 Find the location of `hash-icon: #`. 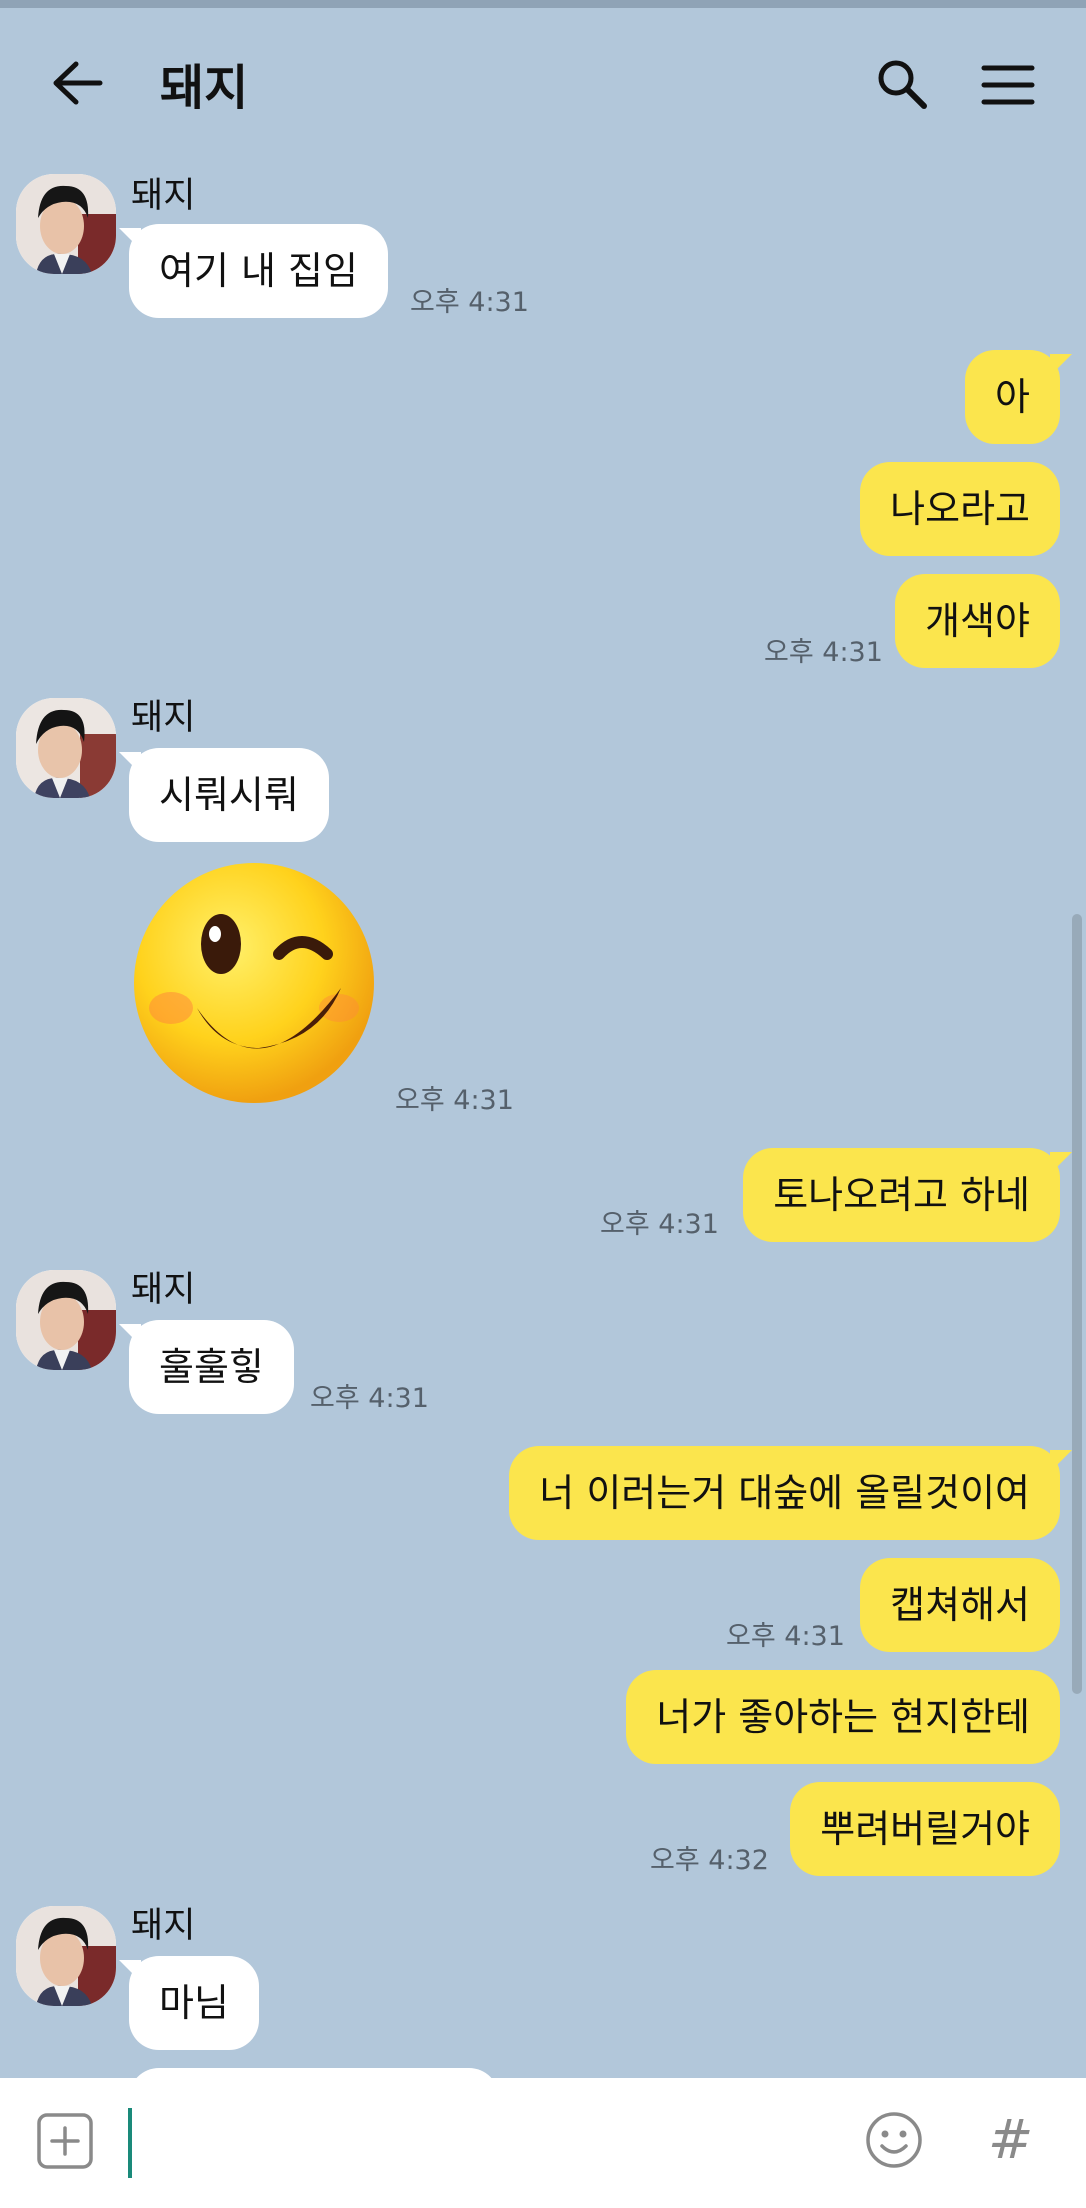

hash-icon: # is located at coordinates (1013, 2140).